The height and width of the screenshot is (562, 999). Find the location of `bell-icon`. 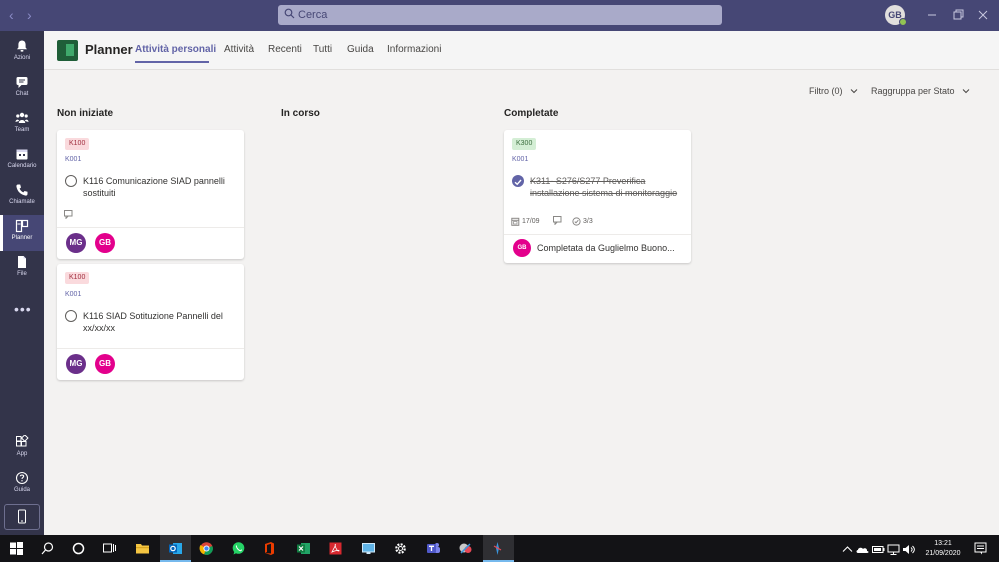

bell-icon is located at coordinates (22, 46).